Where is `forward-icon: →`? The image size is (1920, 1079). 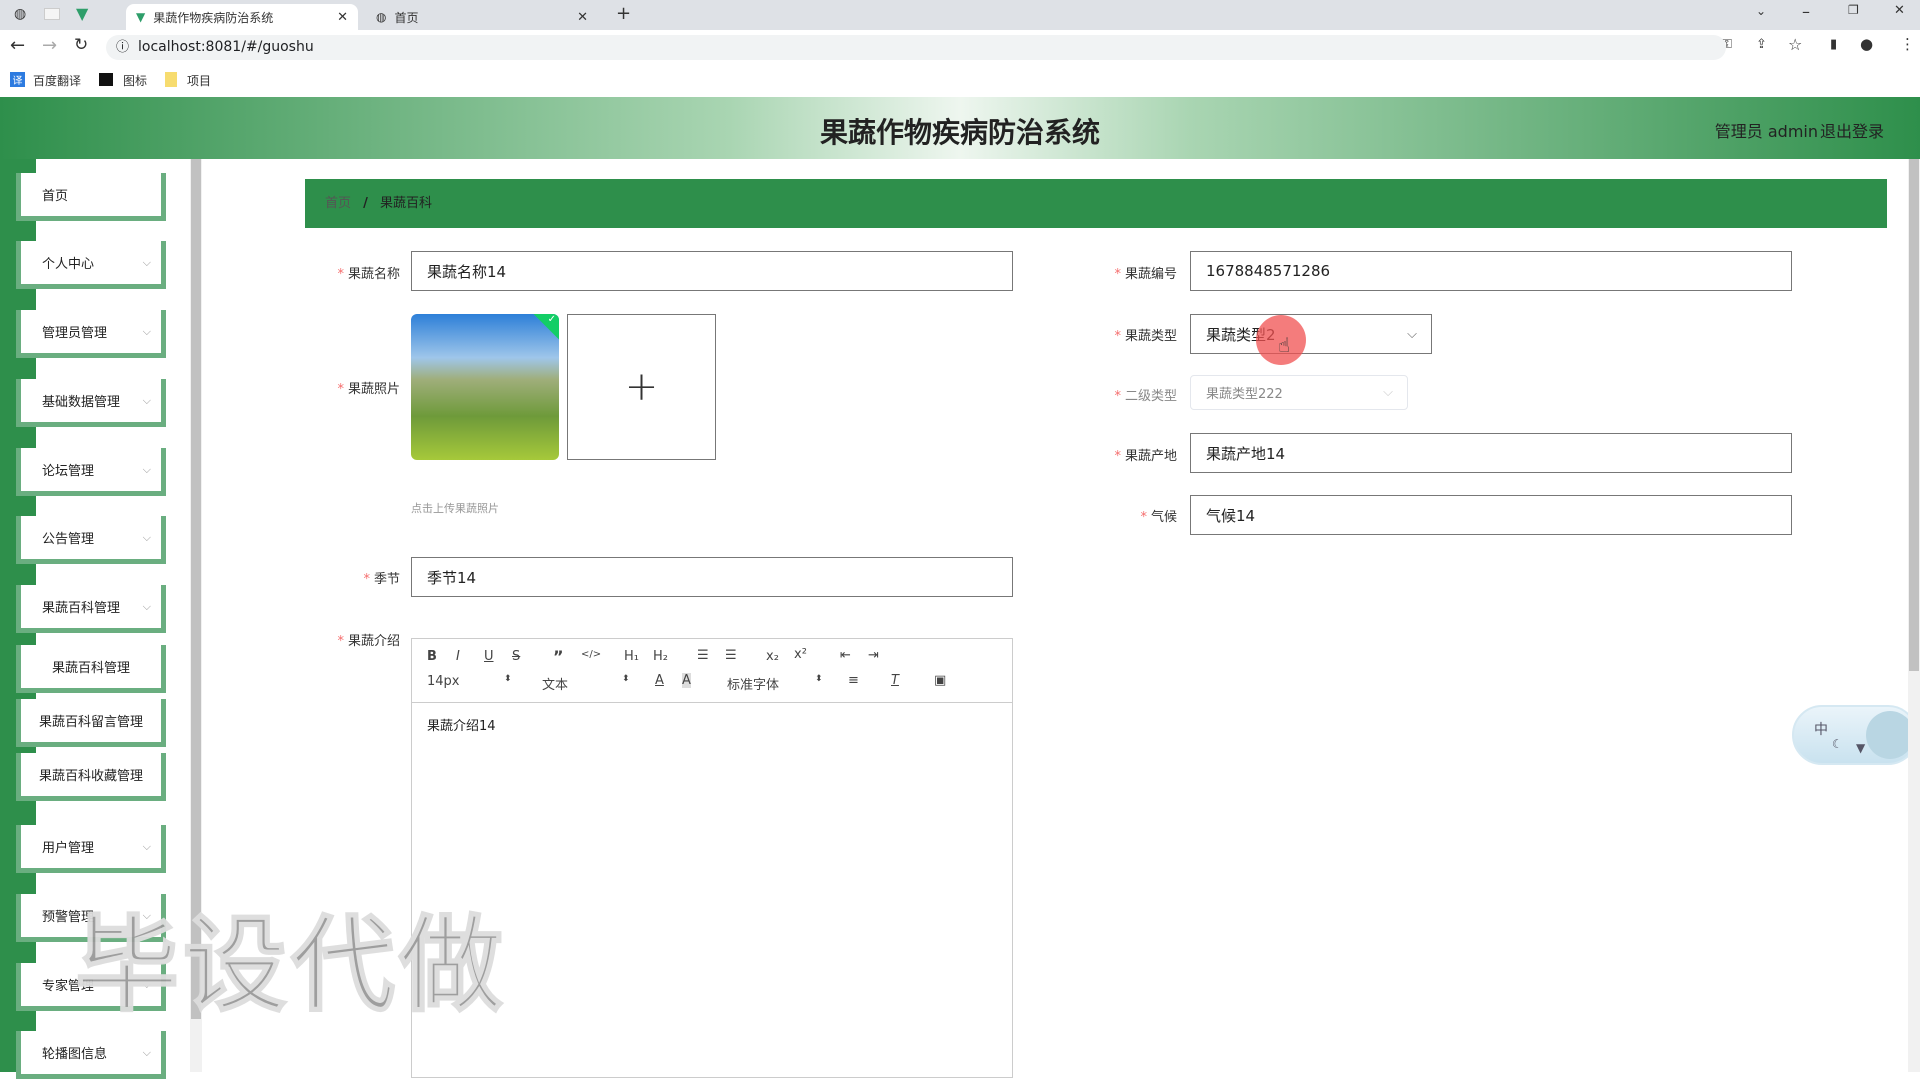
forward-icon: → is located at coordinates (49, 45).